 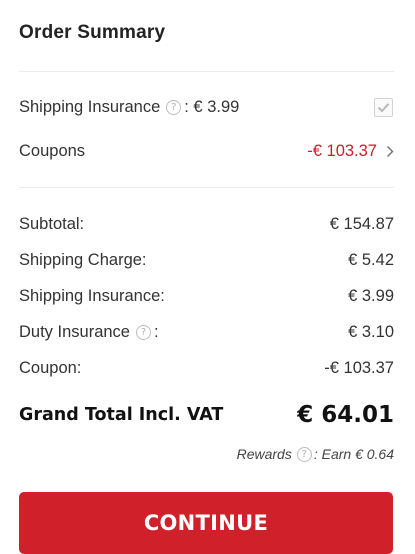 What do you see at coordinates (353, 454) in the screenshot?
I see `rewards-earn: : Earn € 0.64` at bounding box center [353, 454].